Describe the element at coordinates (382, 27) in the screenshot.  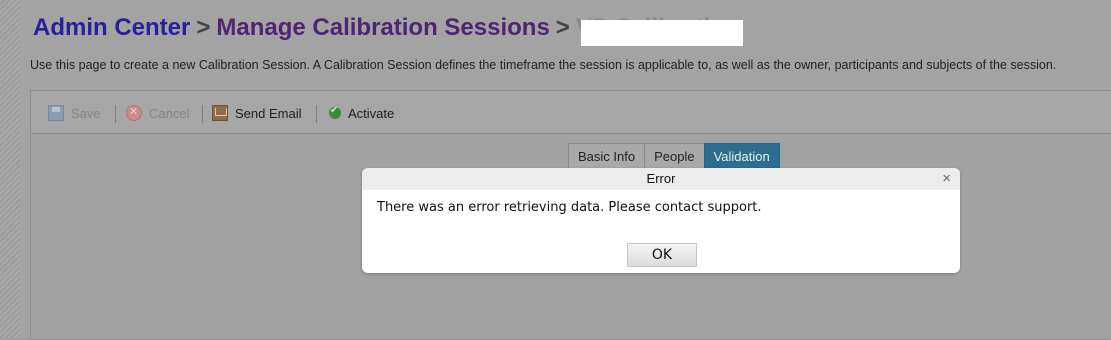
I see `breadcrumb-manage-calibration-sessions: Manage Calibration Sessions` at that location.